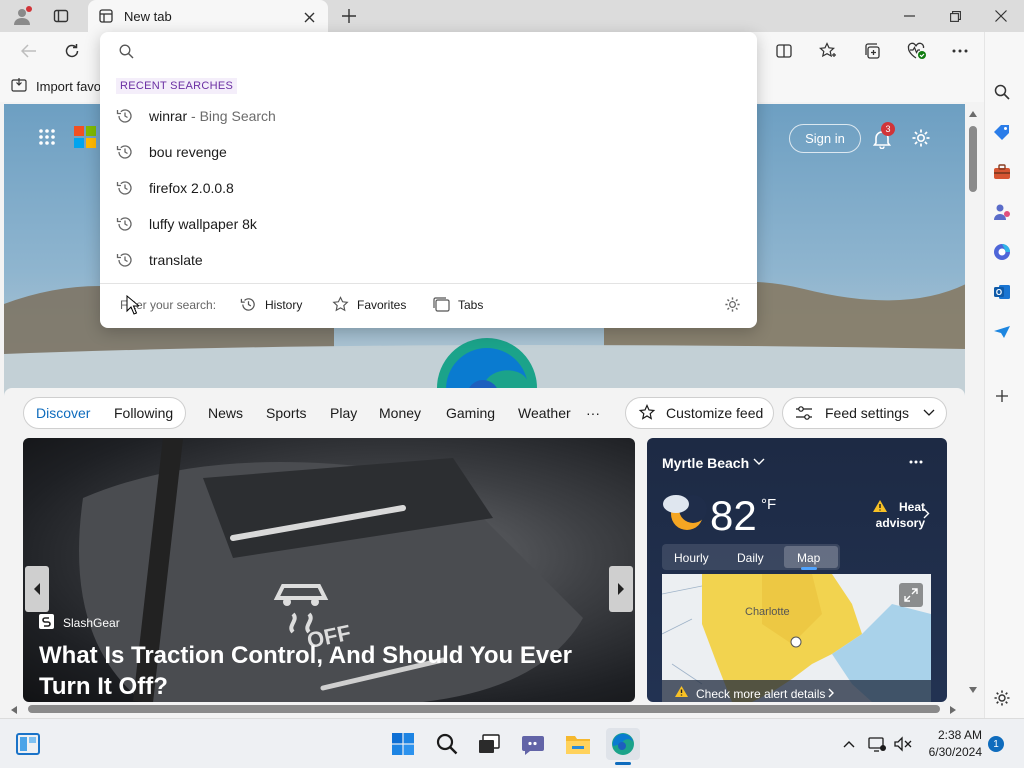 This screenshot has height=768, width=1024. I want to click on tab-daily: Daily, so click(750, 558).